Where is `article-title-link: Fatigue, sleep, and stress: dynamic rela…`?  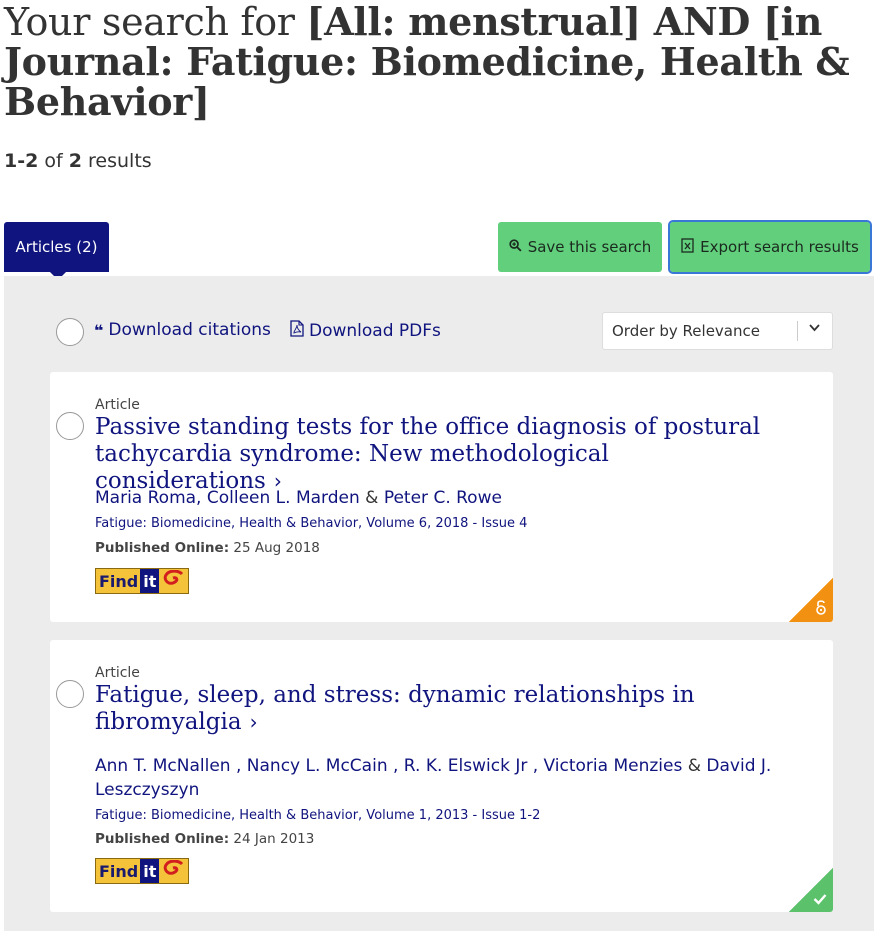
article-title-link: Fatigue, sleep, and stress: dynamic rela… is located at coordinates (445, 709).